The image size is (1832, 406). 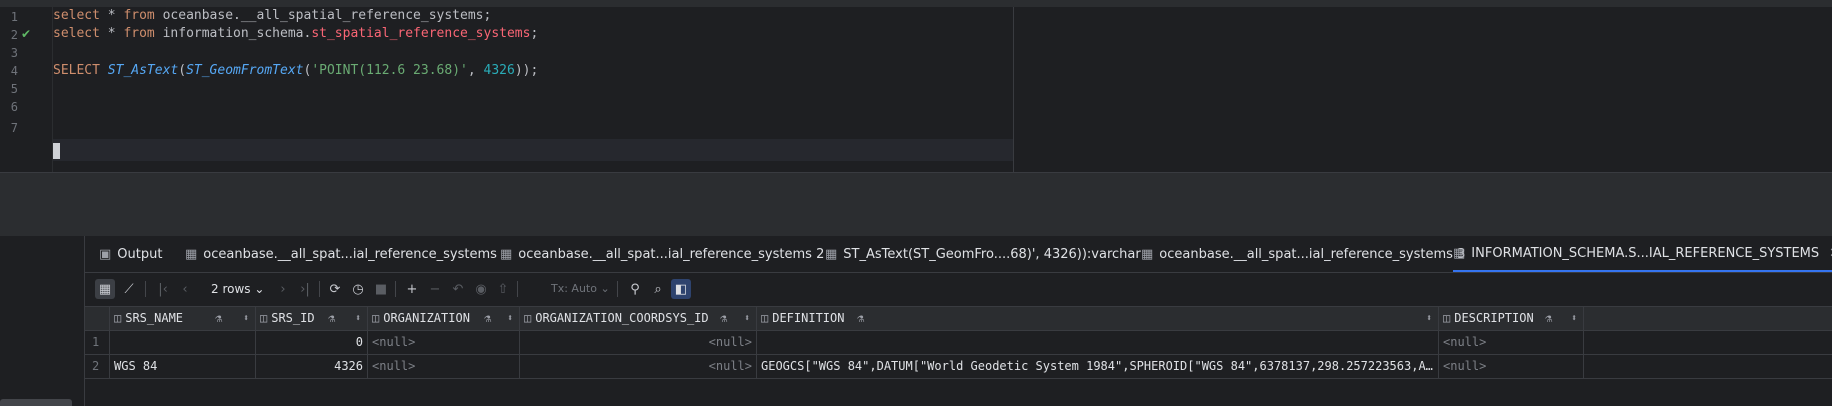 What do you see at coordinates (444, 318) in the screenshot?
I see `column-header-organization: ◫ ORGANIZATION ⚗ ⬍` at bounding box center [444, 318].